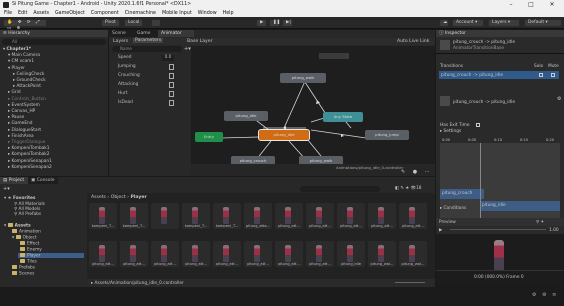  What do you see at coordinates (147, 58) in the screenshot?
I see `parameter-row: Speed 0.0` at bounding box center [147, 58].